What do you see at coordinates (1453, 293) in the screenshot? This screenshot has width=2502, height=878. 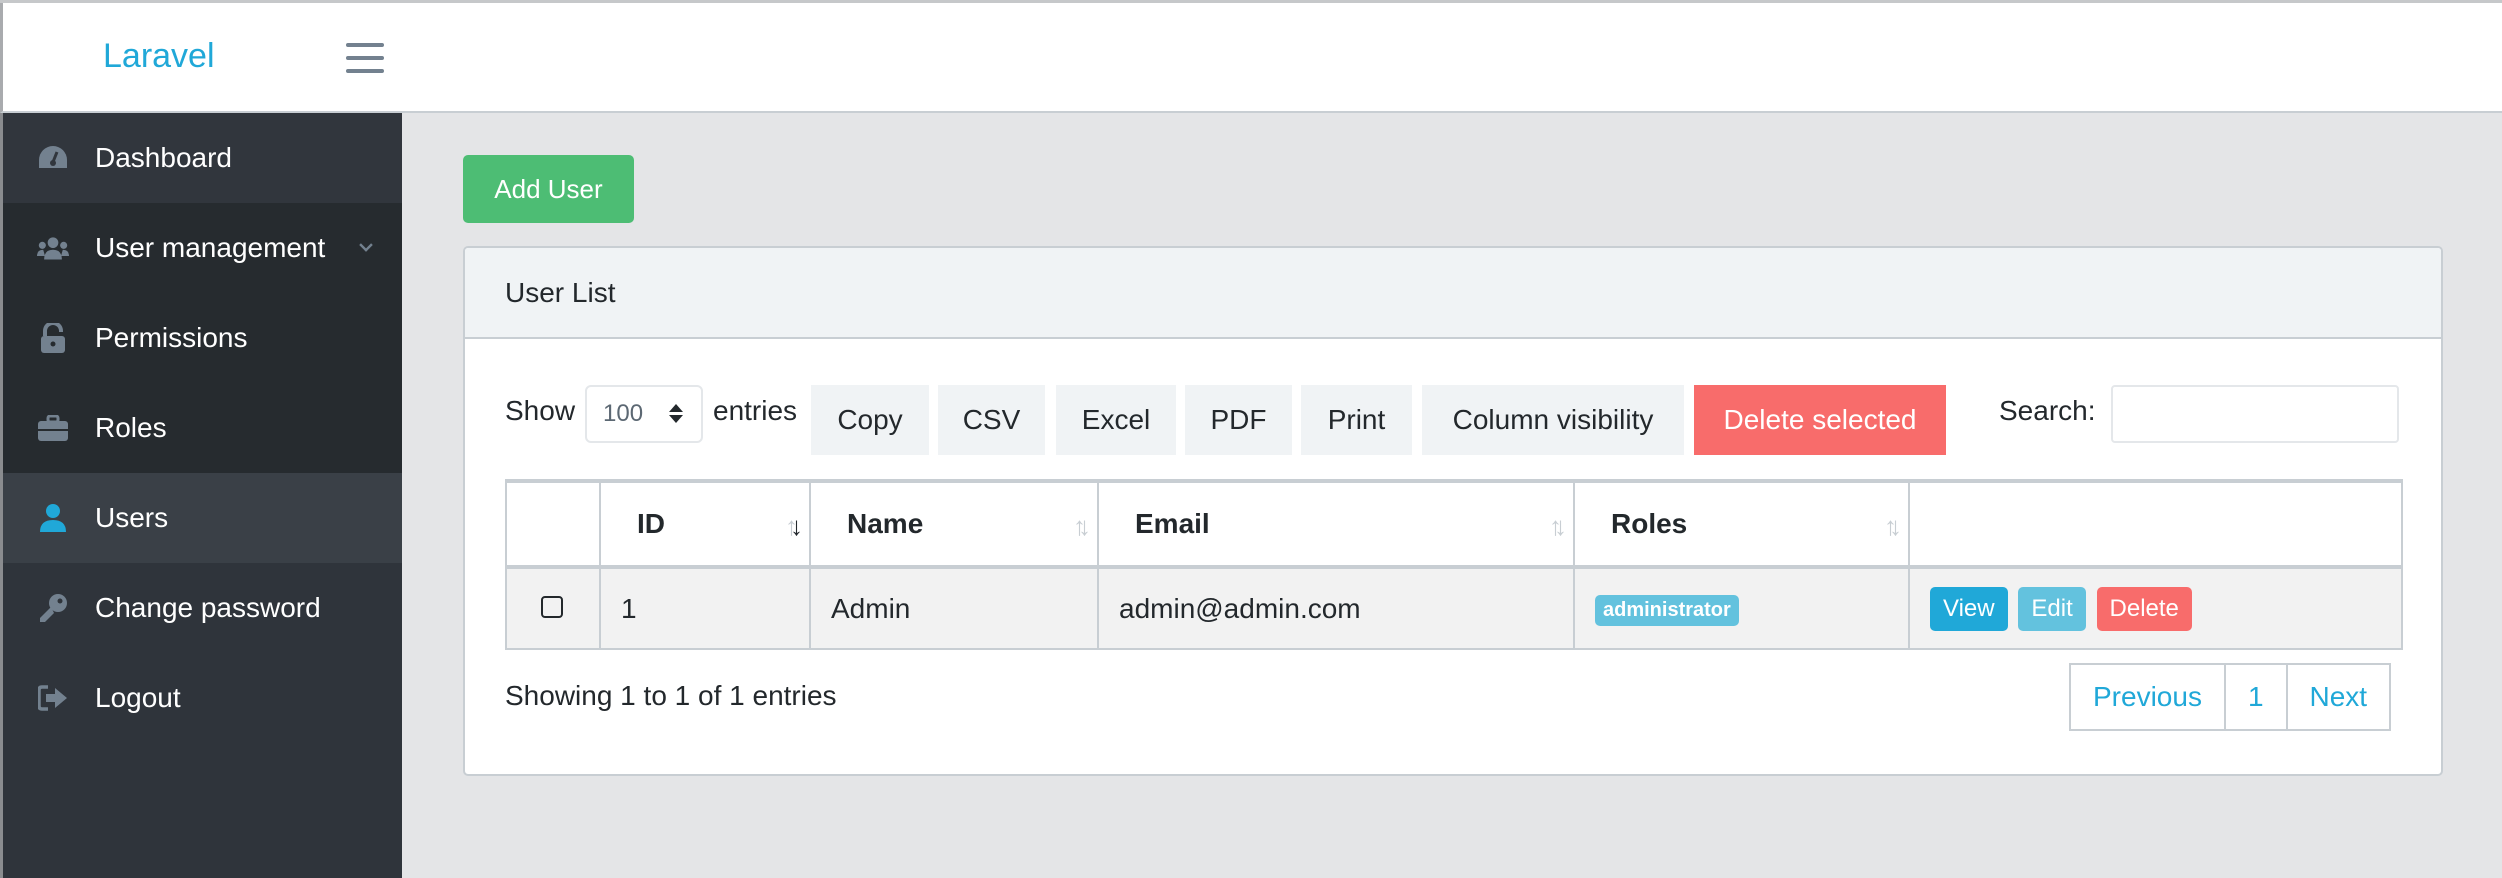 I see `card-title: User List` at bounding box center [1453, 293].